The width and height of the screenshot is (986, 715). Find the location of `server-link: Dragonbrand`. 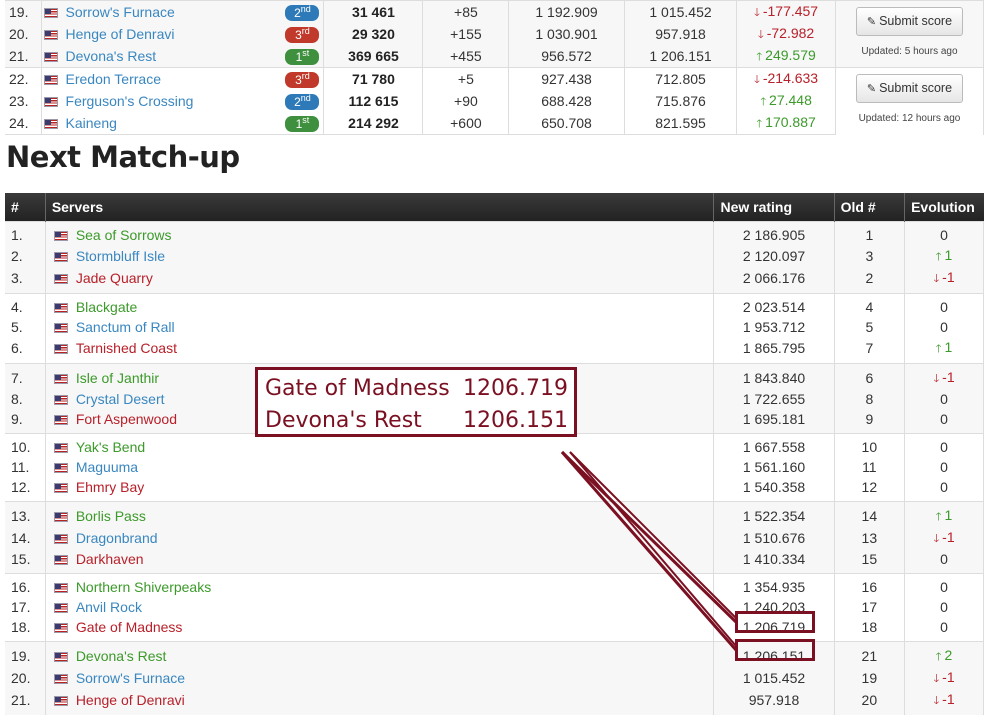

server-link: Dragonbrand is located at coordinates (117, 538).